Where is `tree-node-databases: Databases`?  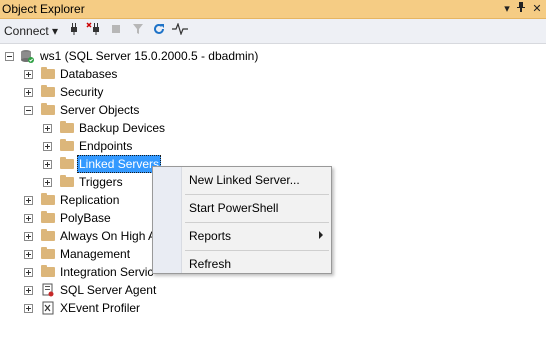
tree-node-databases: Databases is located at coordinates (100, 74).